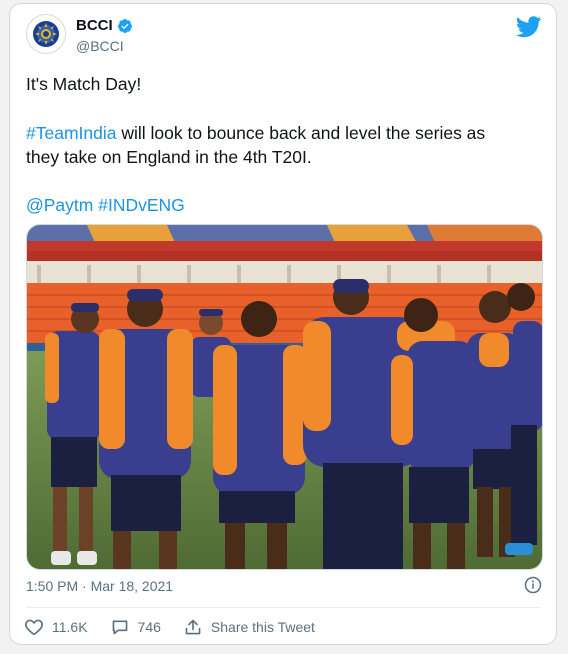  I want to click on mention-paytm-link: @Paytm, so click(59, 205).